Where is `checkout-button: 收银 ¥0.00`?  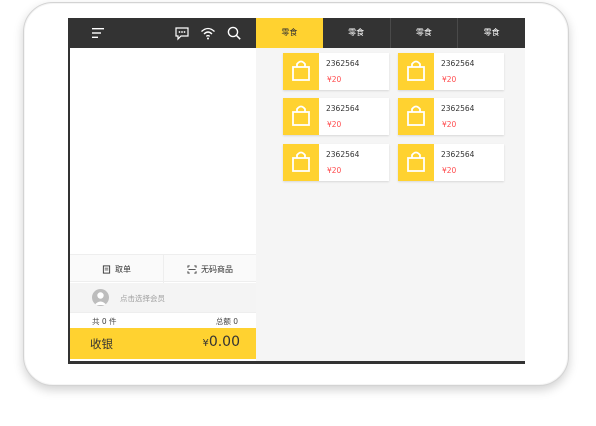 checkout-button: 收银 ¥0.00 is located at coordinates (163, 343).